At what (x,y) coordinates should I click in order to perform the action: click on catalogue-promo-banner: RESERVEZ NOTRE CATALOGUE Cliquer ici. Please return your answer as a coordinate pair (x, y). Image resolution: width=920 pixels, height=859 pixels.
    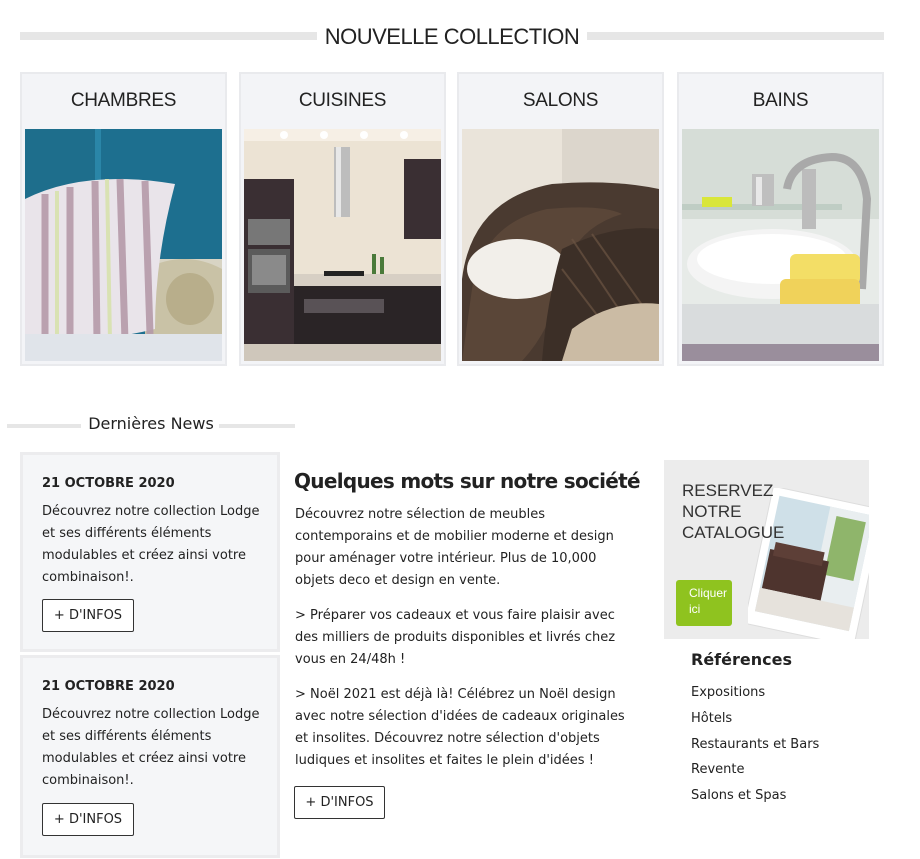
    Looking at the image, I should click on (766, 549).